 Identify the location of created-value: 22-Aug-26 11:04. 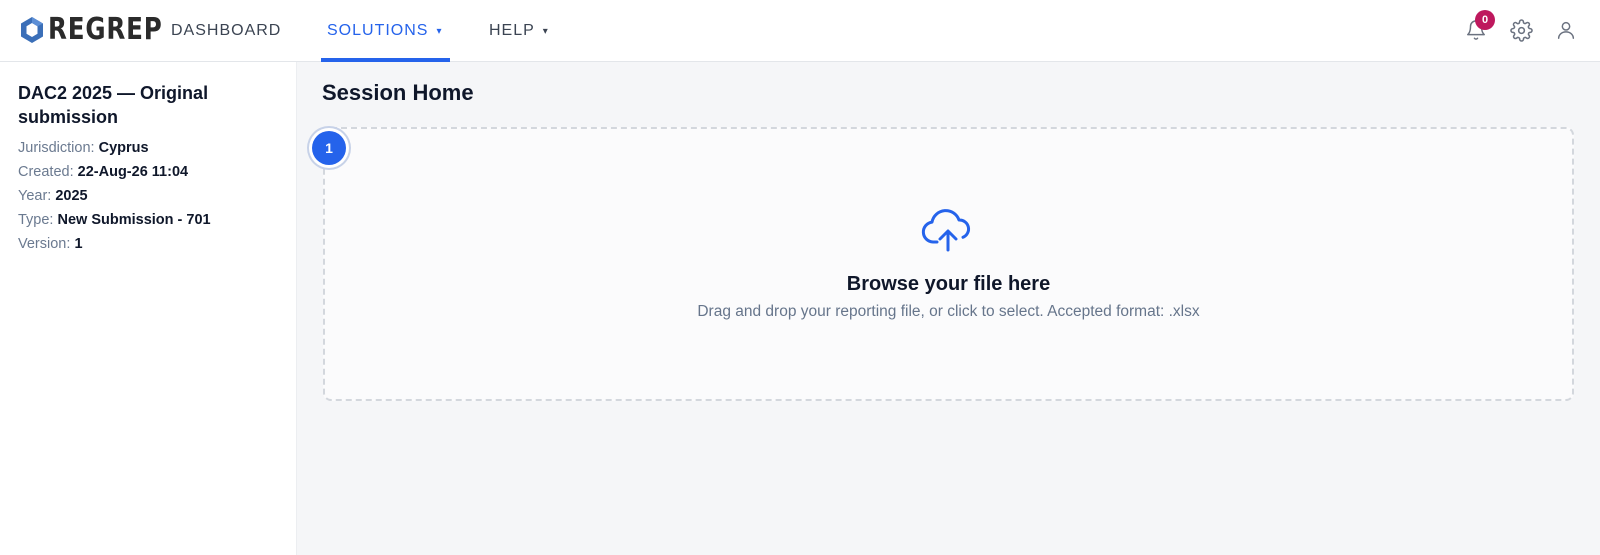
(133, 172).